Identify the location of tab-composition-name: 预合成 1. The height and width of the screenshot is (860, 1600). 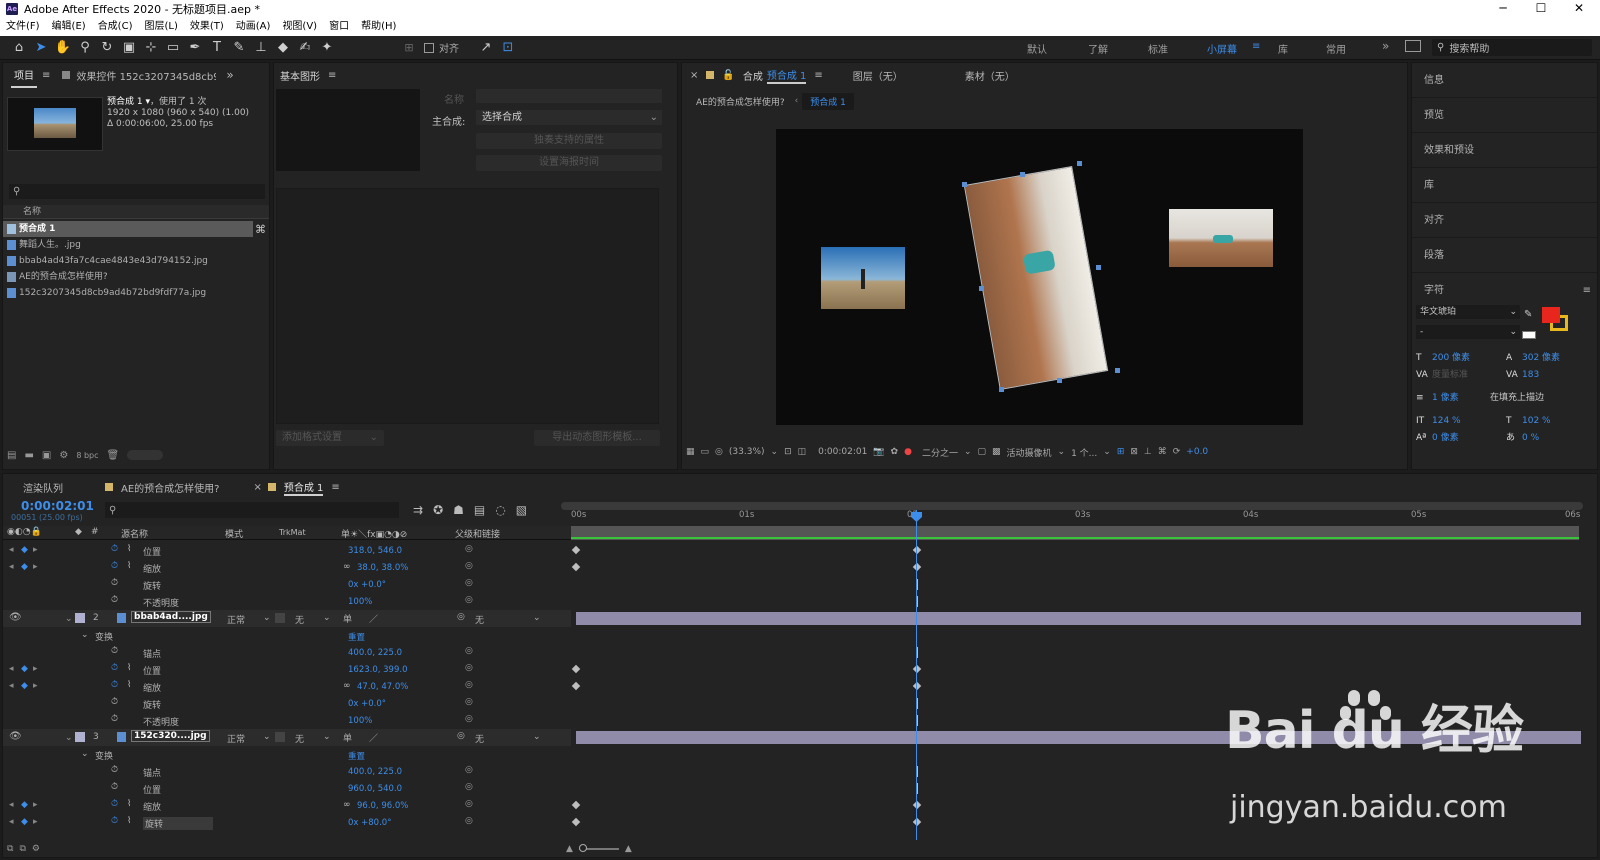
(786, 75).